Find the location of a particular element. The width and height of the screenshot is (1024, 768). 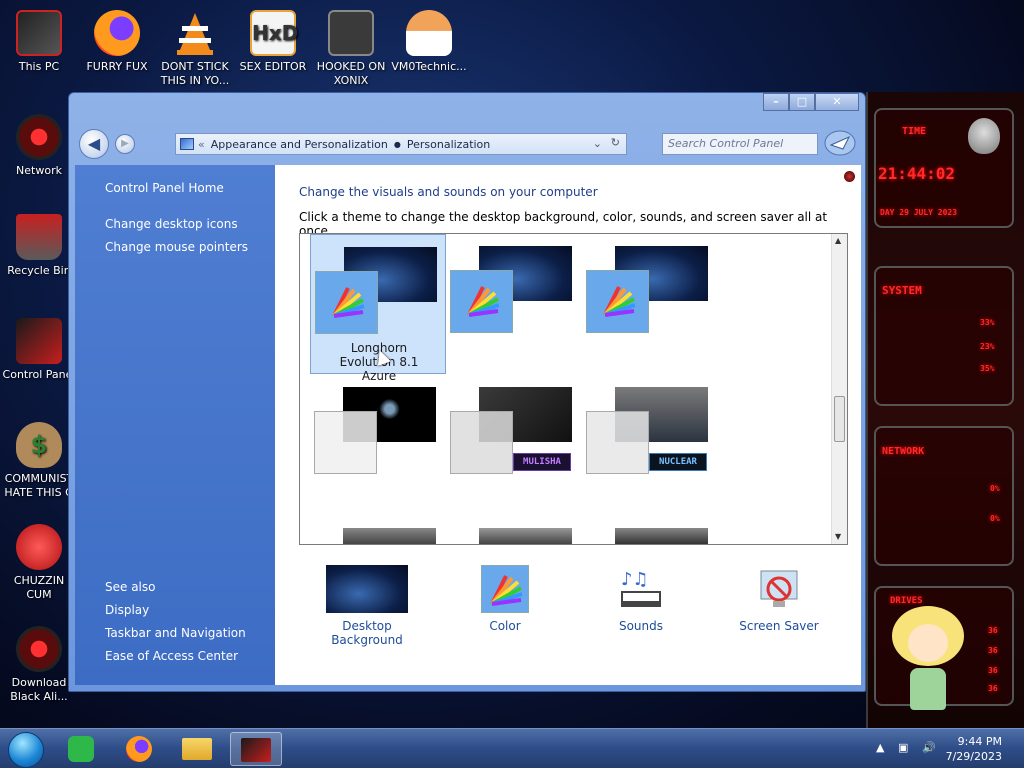

taskbar-notes-app is located at coordinates (84, 749).